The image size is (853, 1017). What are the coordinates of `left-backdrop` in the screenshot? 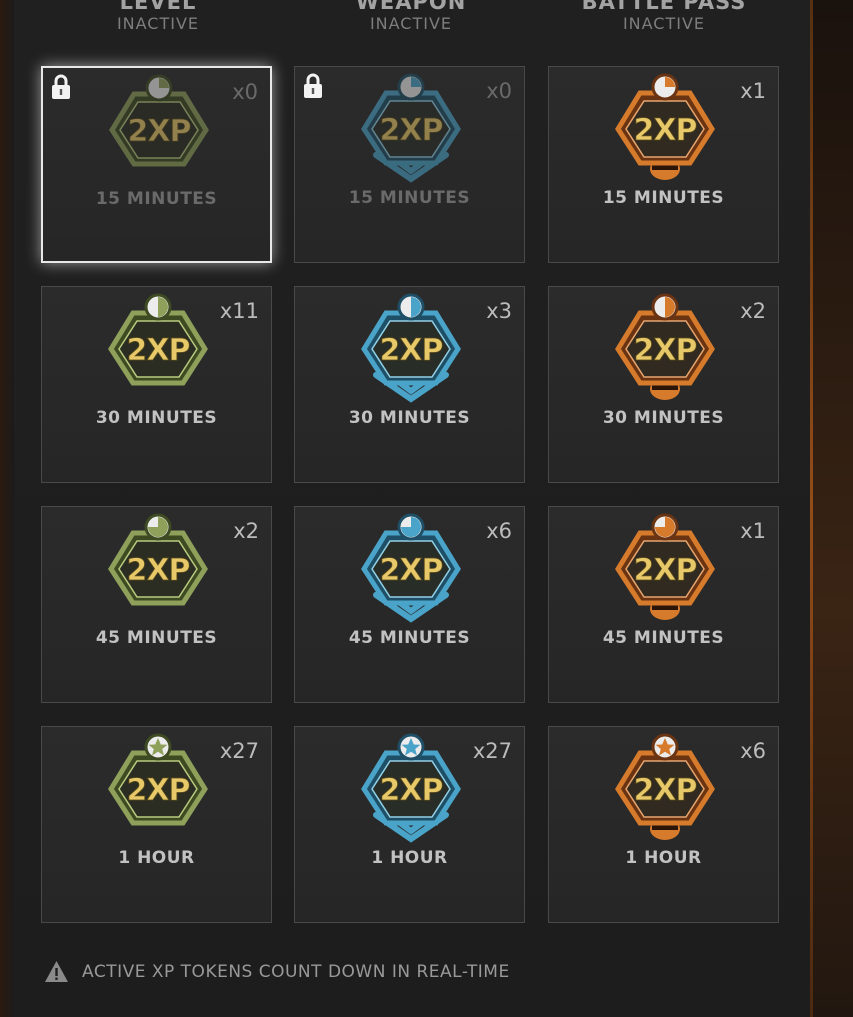 It's located at (7, 508).